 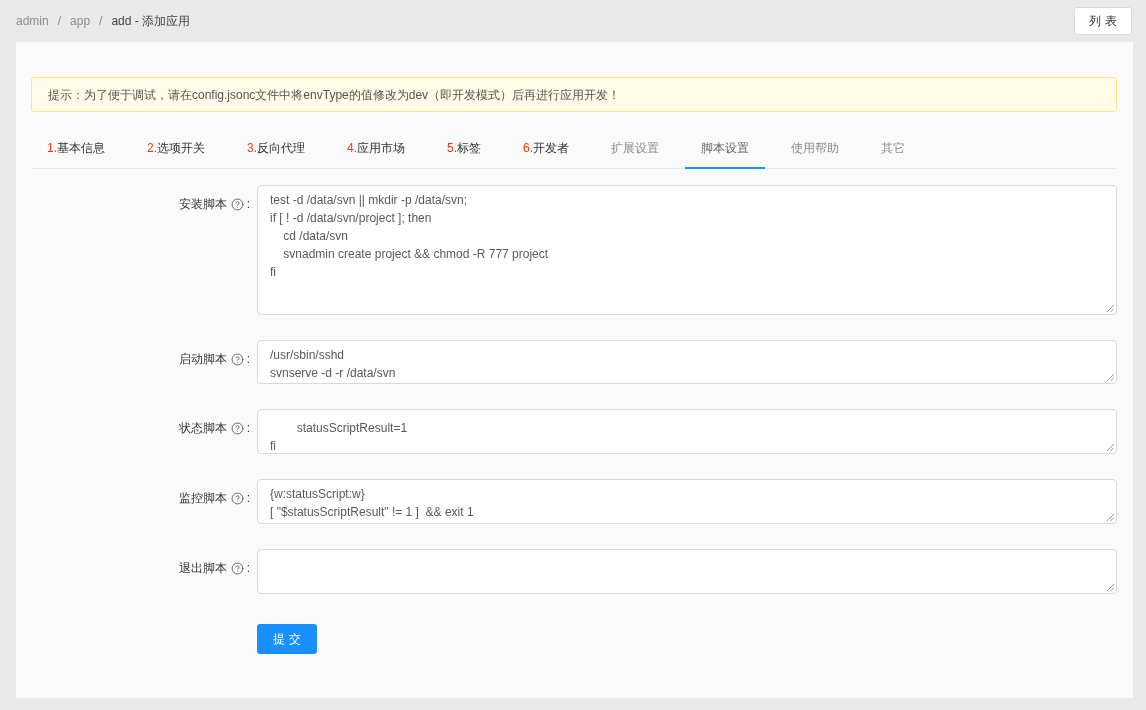 I want to click on list-button: 列 表, so click(x=1103, y=21).